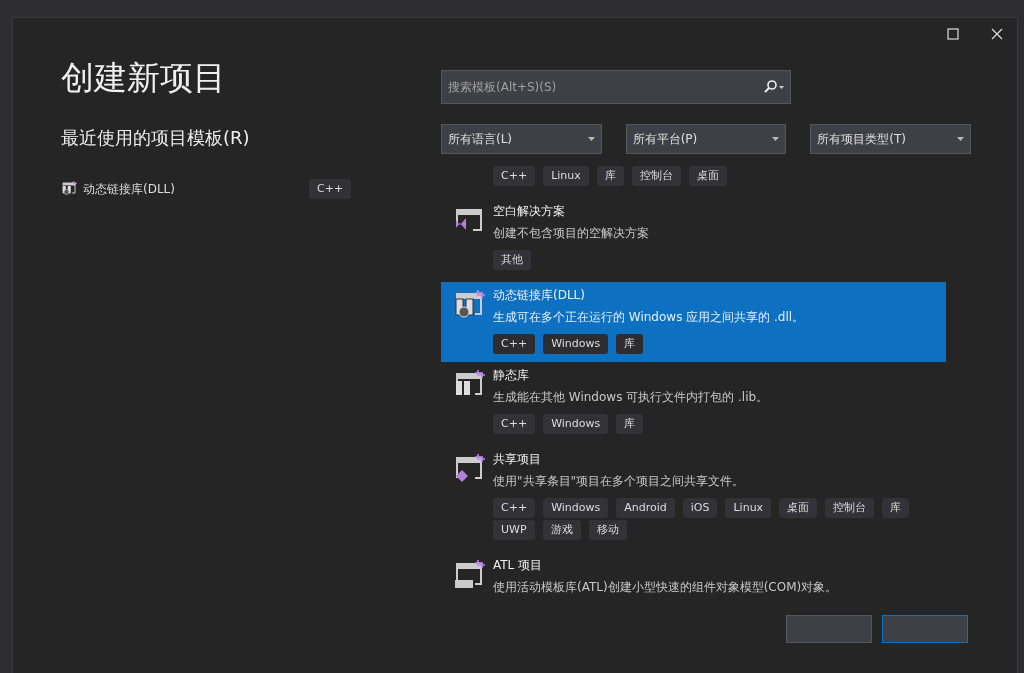  What do you see at coordinates (700, 508) in the screenshot?
I see `tag: iOS` at bounding box center [700, 508].